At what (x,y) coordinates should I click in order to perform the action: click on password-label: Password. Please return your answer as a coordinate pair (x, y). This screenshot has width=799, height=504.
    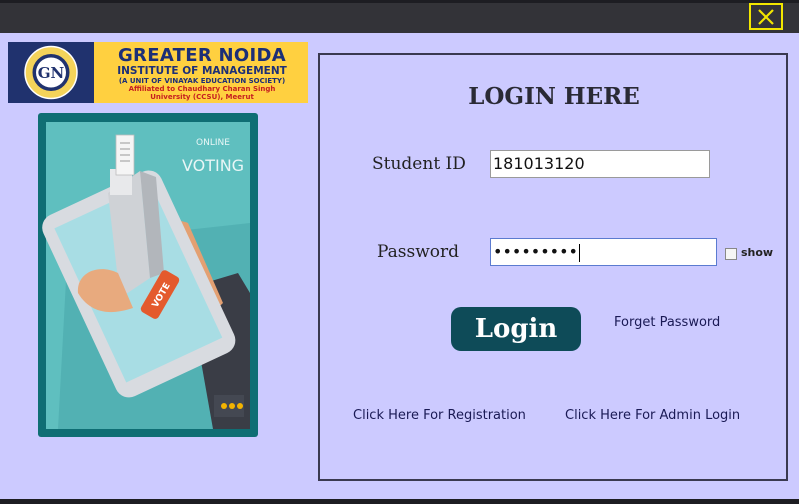
    Looking at the image, I should click on (418, 252).